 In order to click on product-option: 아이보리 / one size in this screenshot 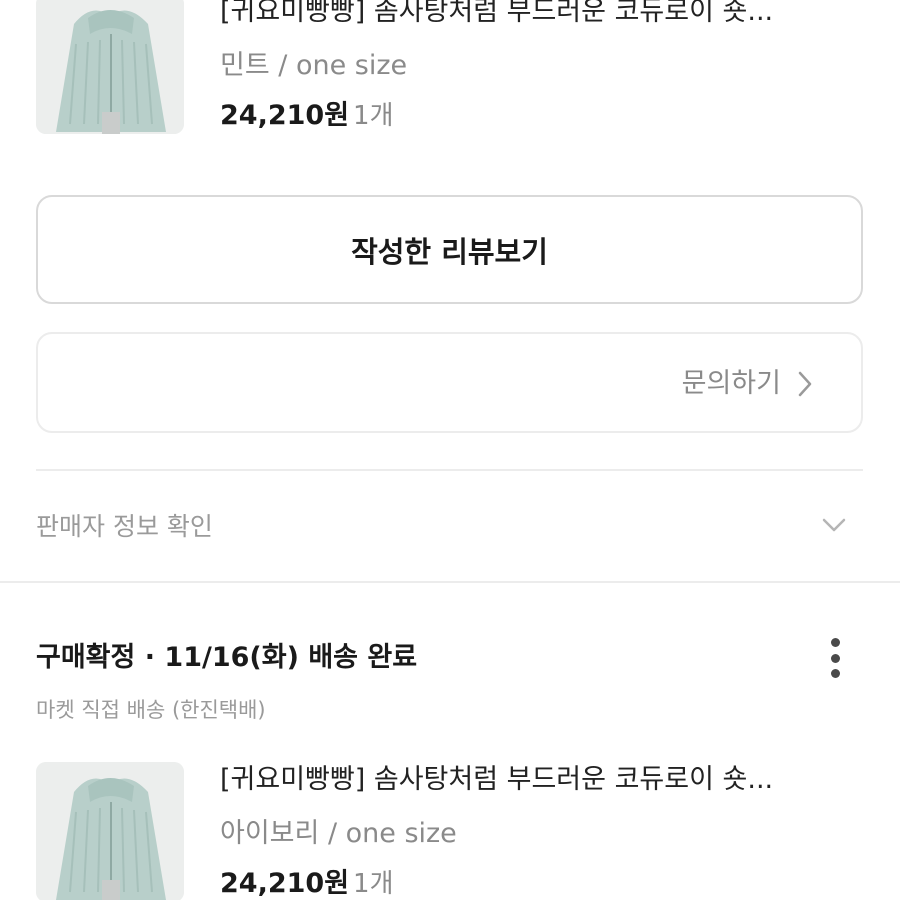, I will do `click(338, 833)`.